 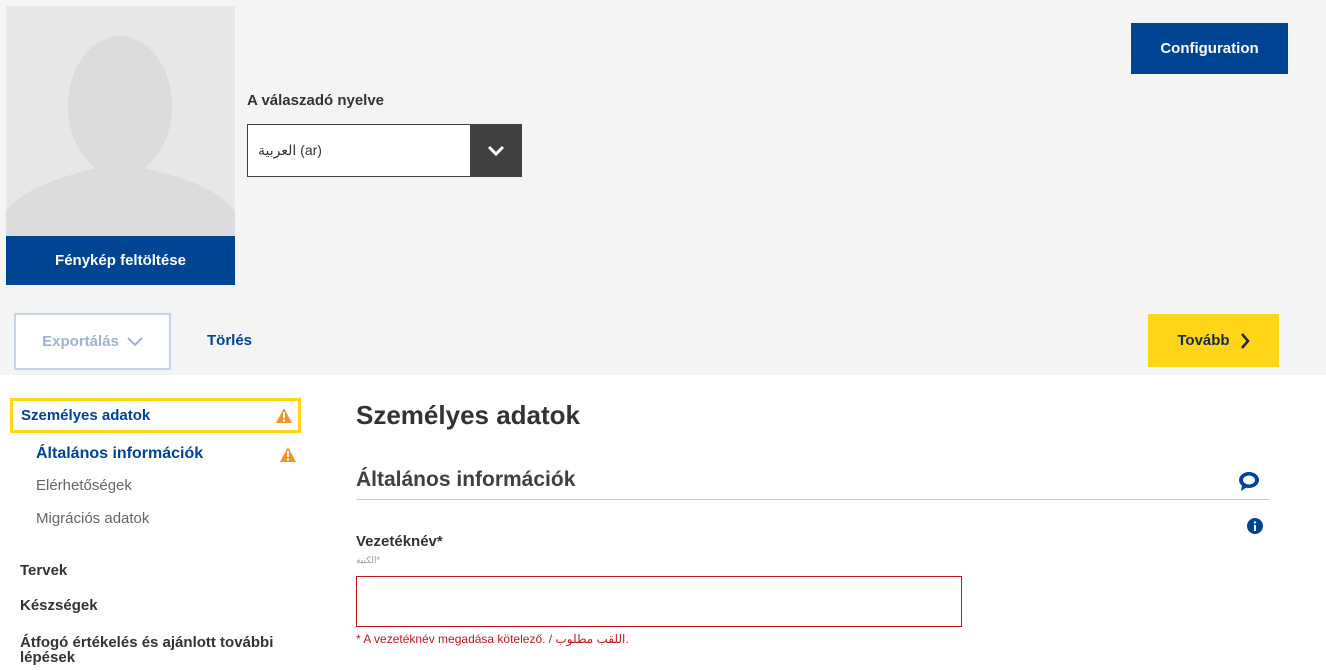 I want to click on profile-photo, so click(x=120, y=121).